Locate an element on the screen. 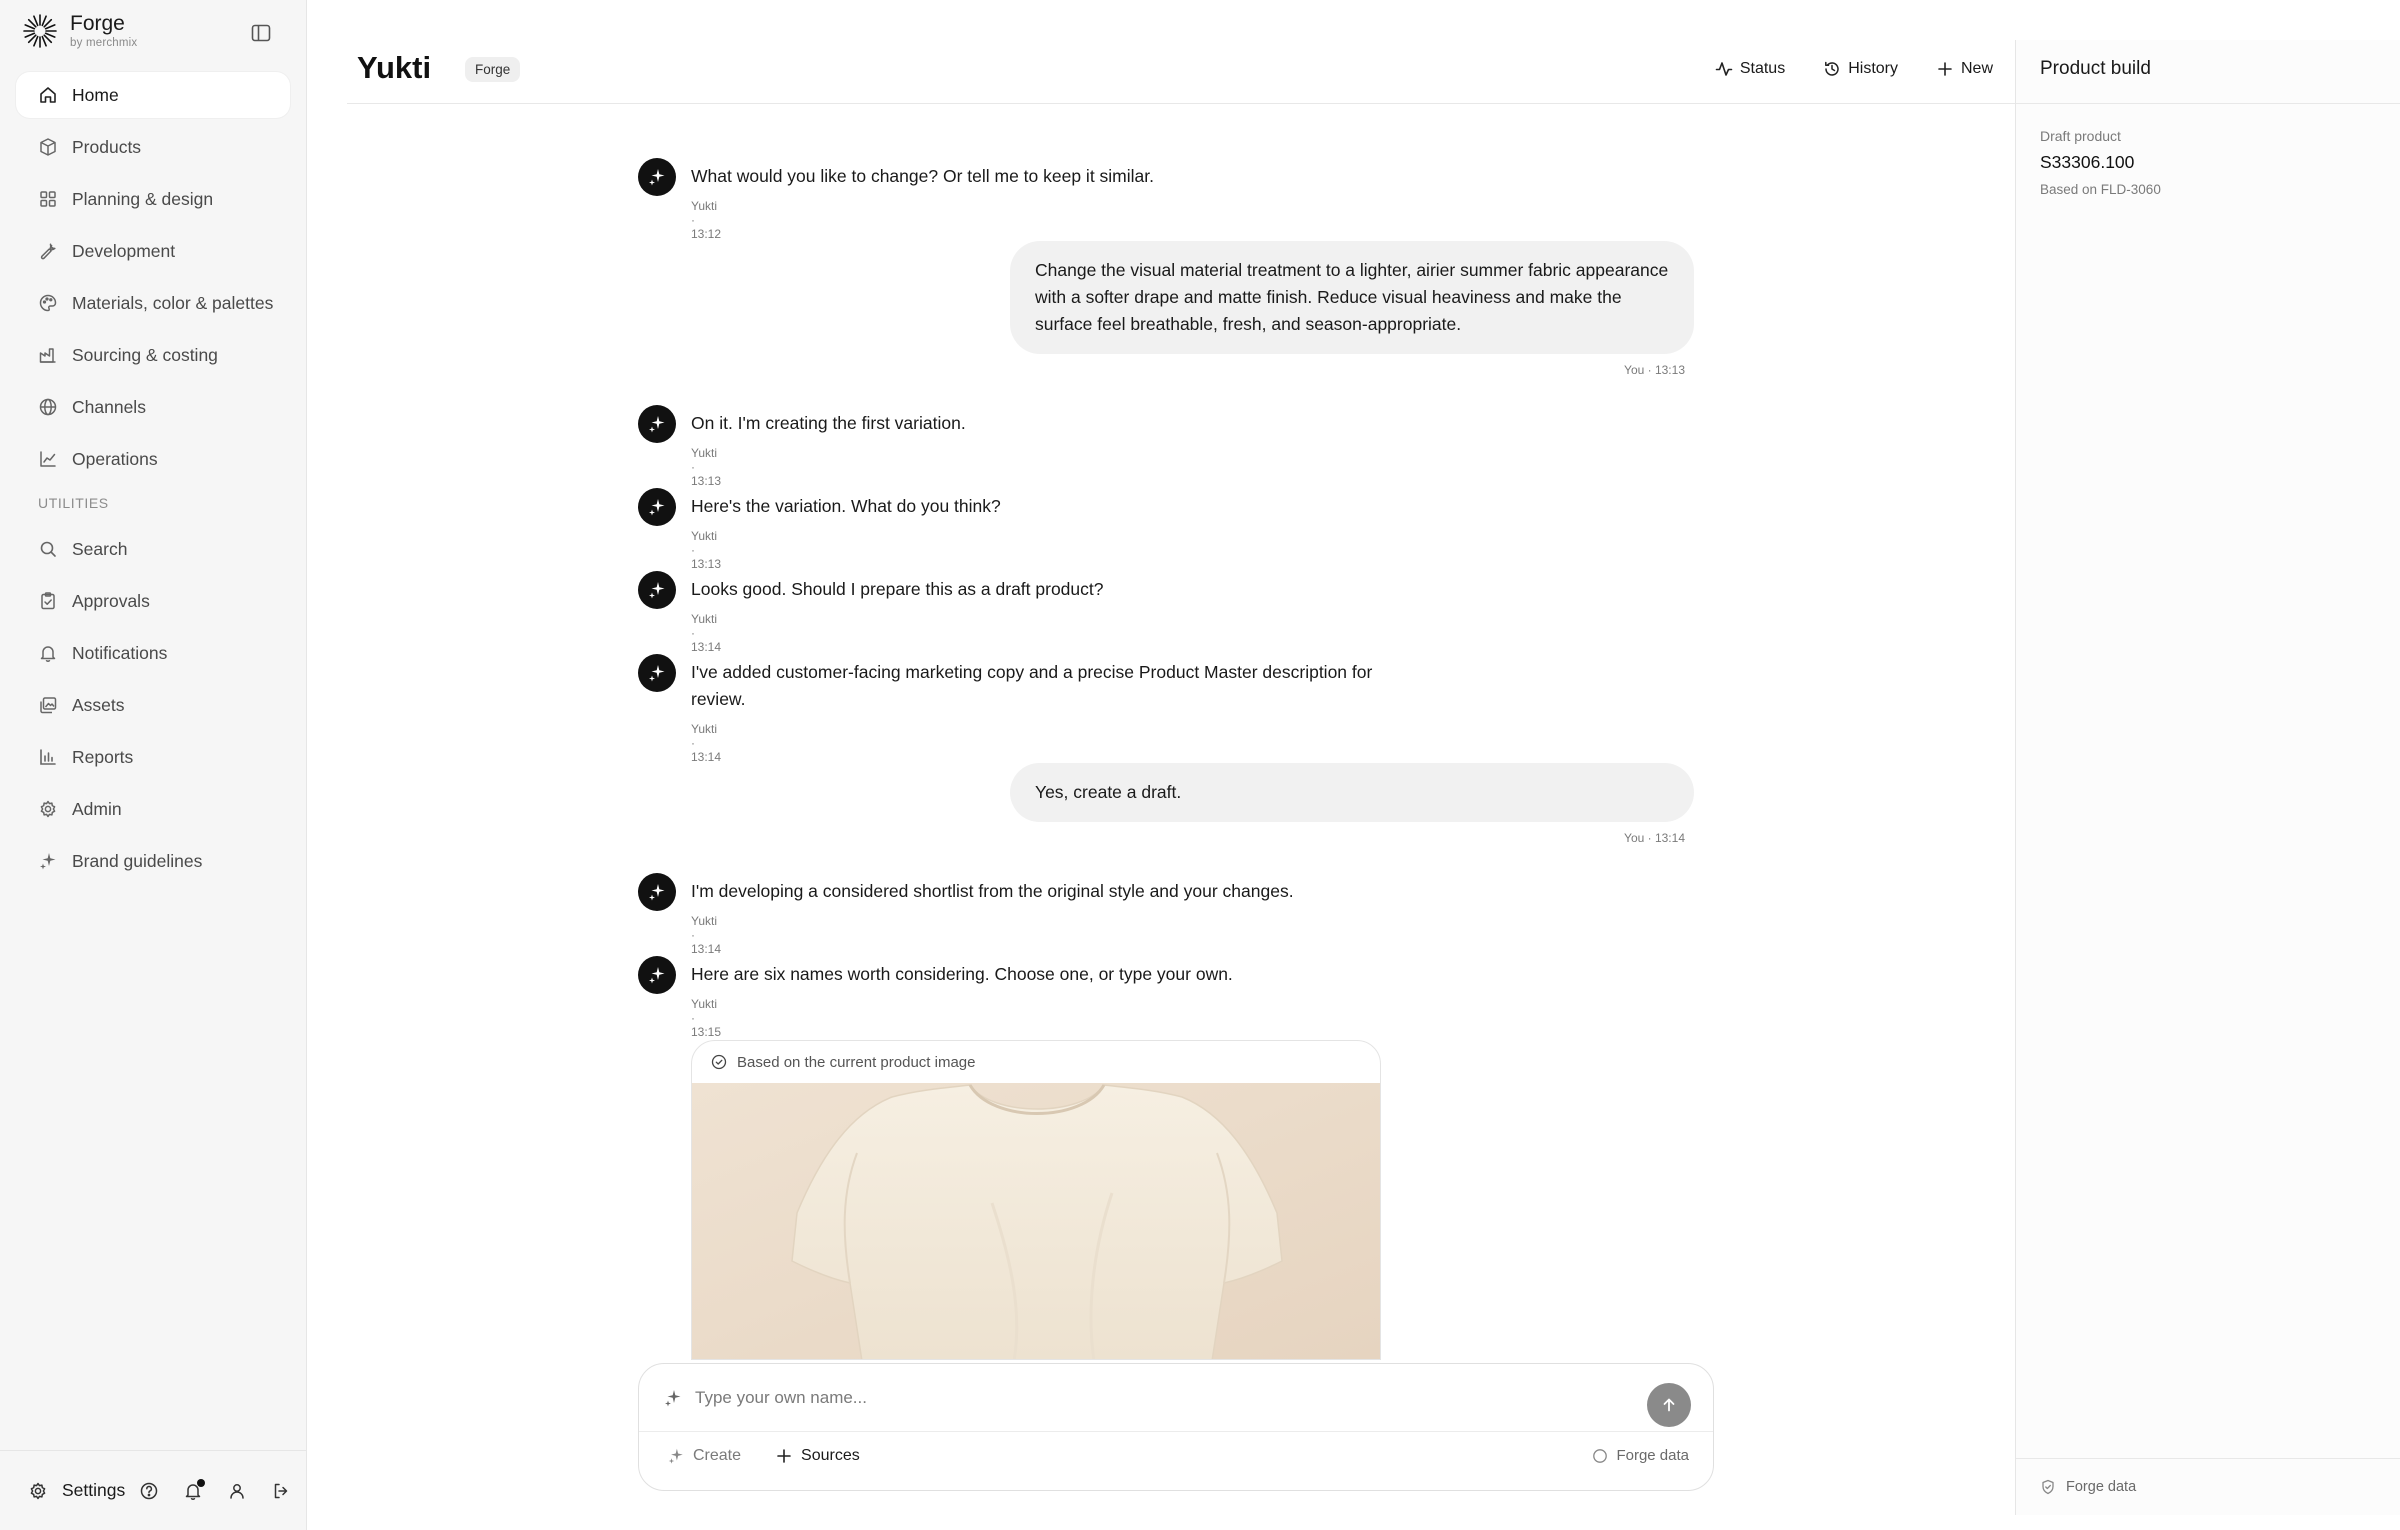  nav-item-channels: Channels is located at coordinates (153, 407).